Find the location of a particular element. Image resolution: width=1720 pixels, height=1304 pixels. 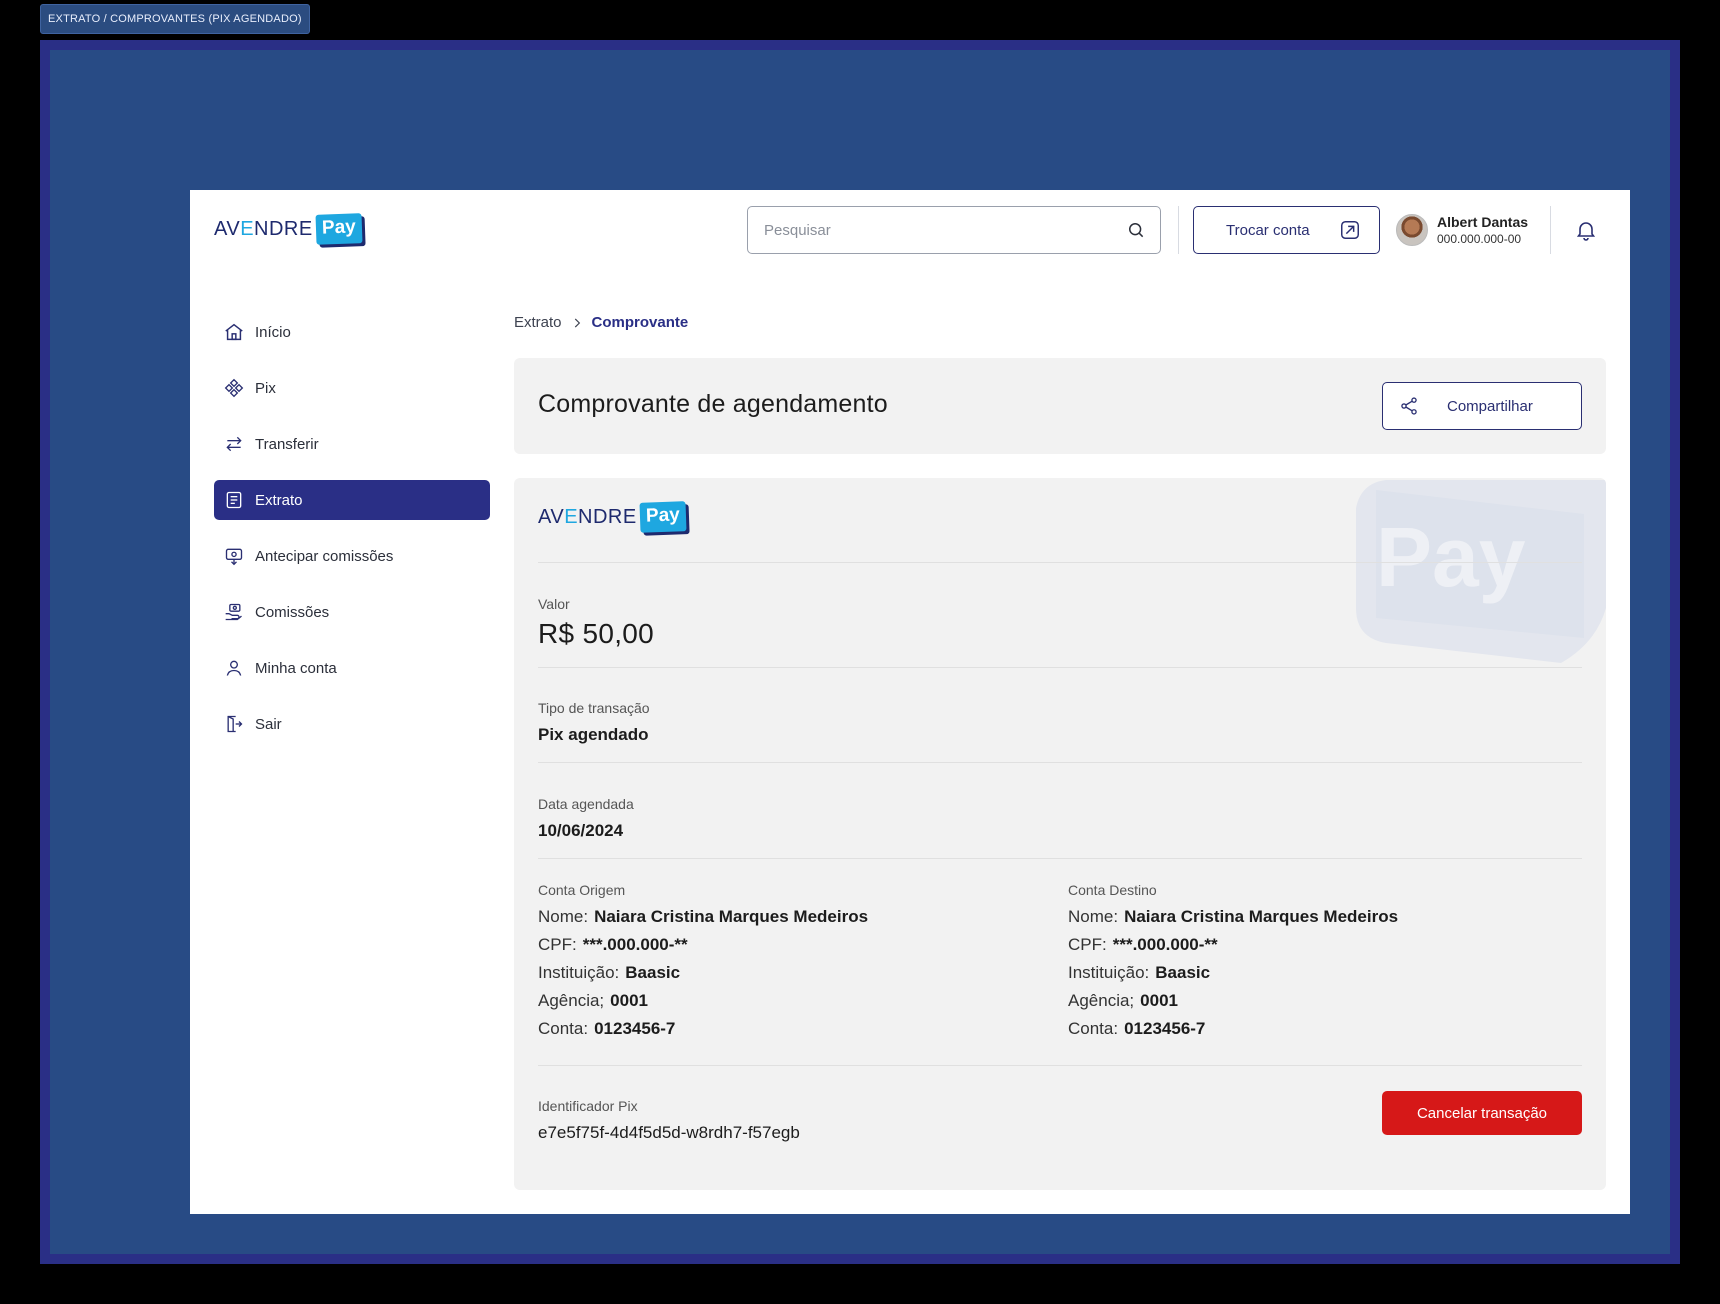

sidebar-item-extrato: Extrato is located at coordinates (352, 500).